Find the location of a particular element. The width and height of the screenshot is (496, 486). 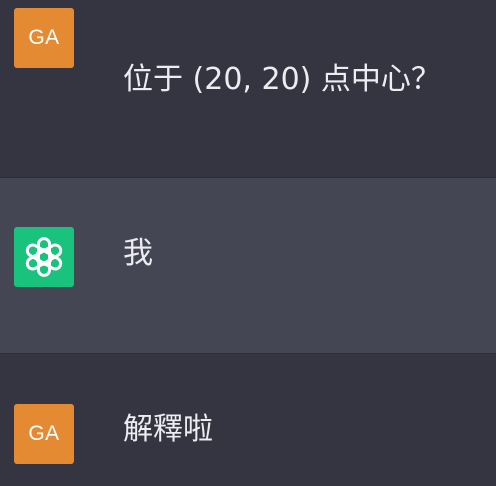

user-message-text: 位于 (20, 20) 点中心？ is located at coordinates (282, 79).